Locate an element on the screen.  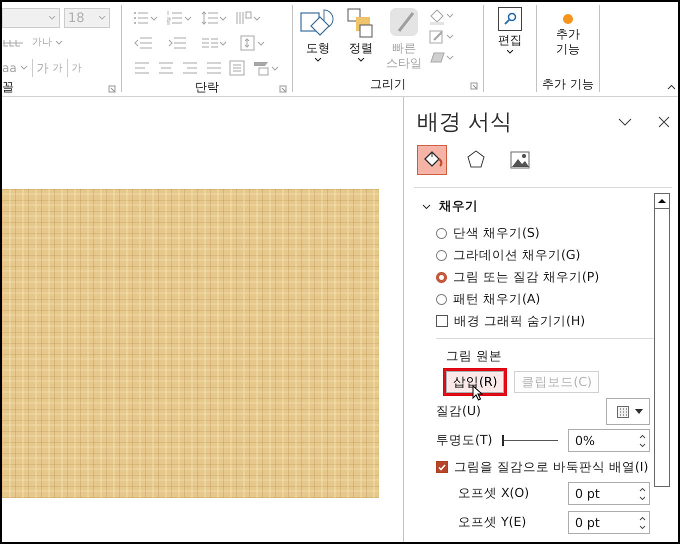
close-icon is located at coordinates (664, 122).